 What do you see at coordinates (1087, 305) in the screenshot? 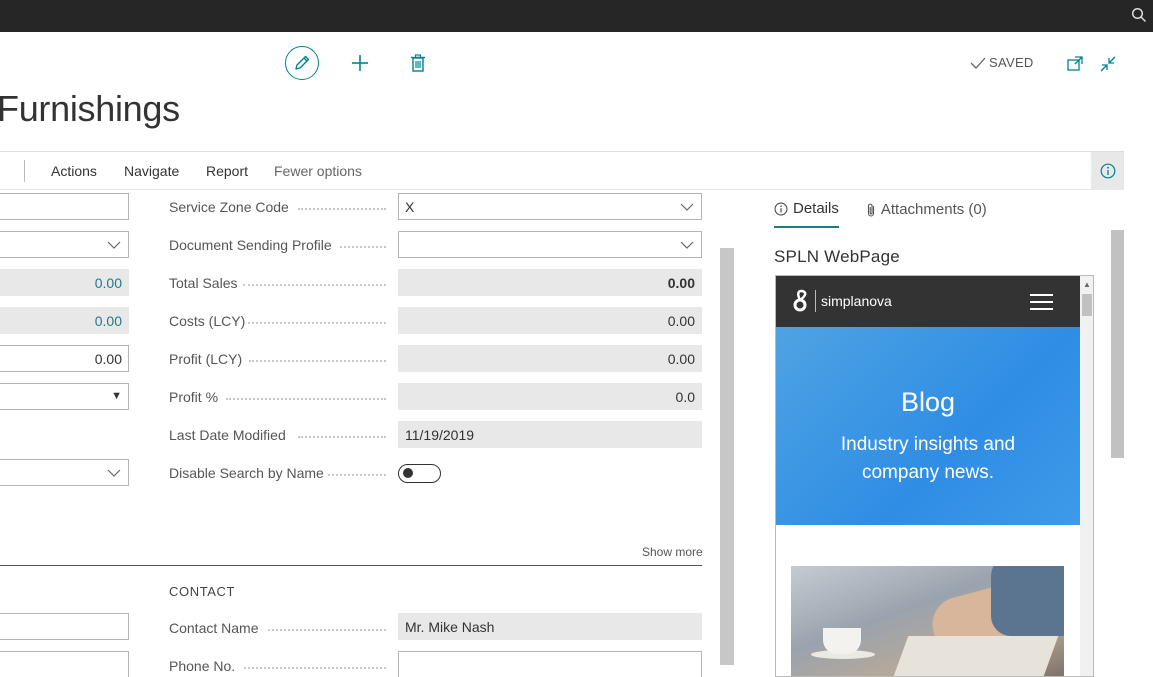
I see `web-scrollbar-thumb` at bounding box center [1087, 305].